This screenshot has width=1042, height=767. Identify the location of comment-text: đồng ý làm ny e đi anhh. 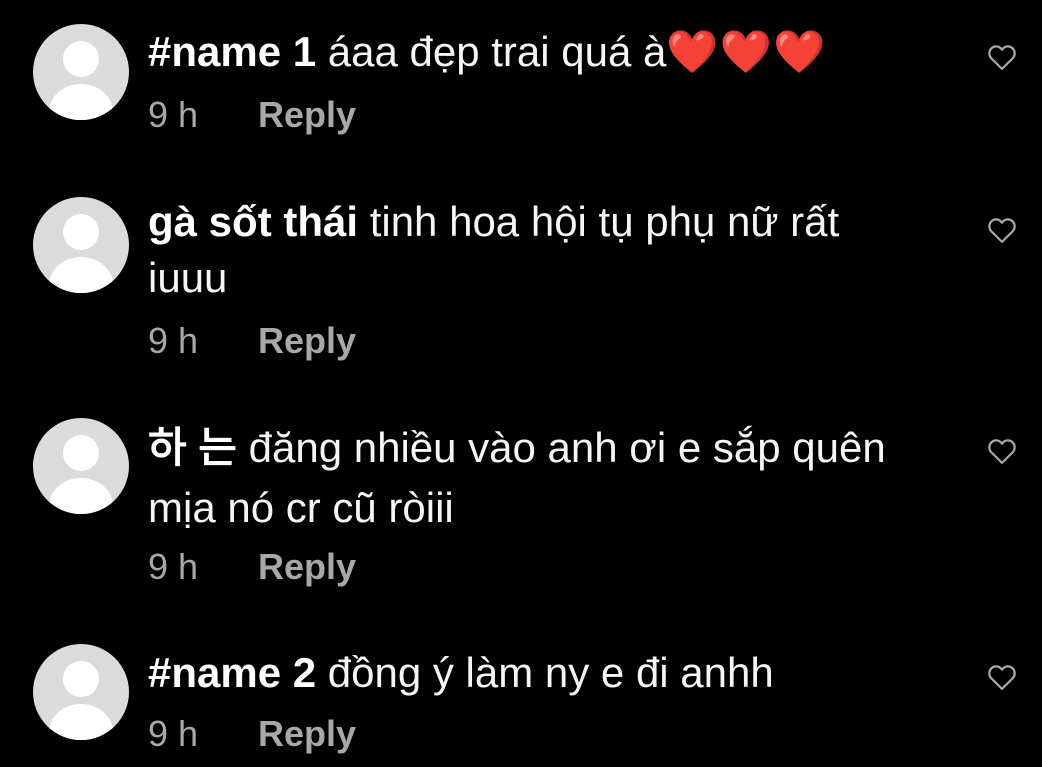
(545, 672).